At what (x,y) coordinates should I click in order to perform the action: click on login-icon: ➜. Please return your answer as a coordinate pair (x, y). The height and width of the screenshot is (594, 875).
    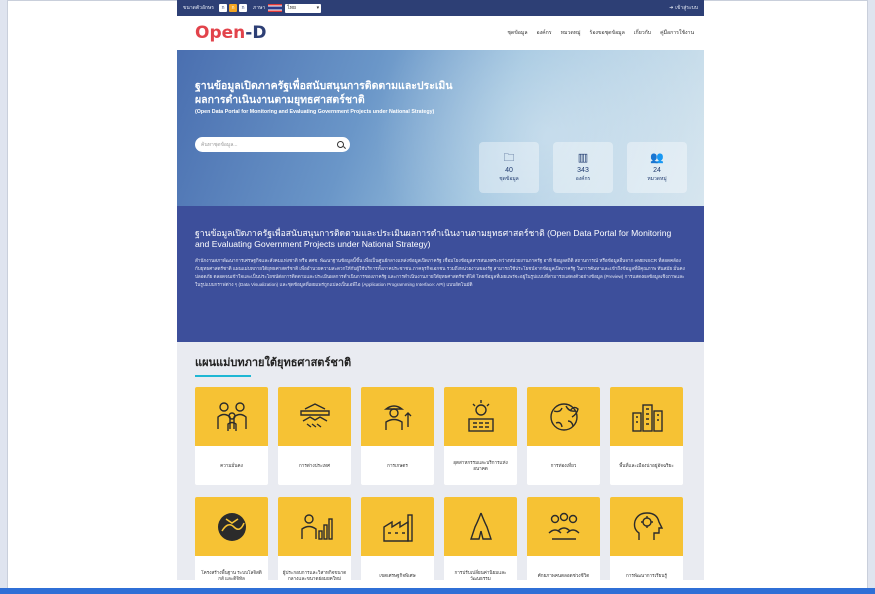
    Looking at the image, I should click on (671, 8).